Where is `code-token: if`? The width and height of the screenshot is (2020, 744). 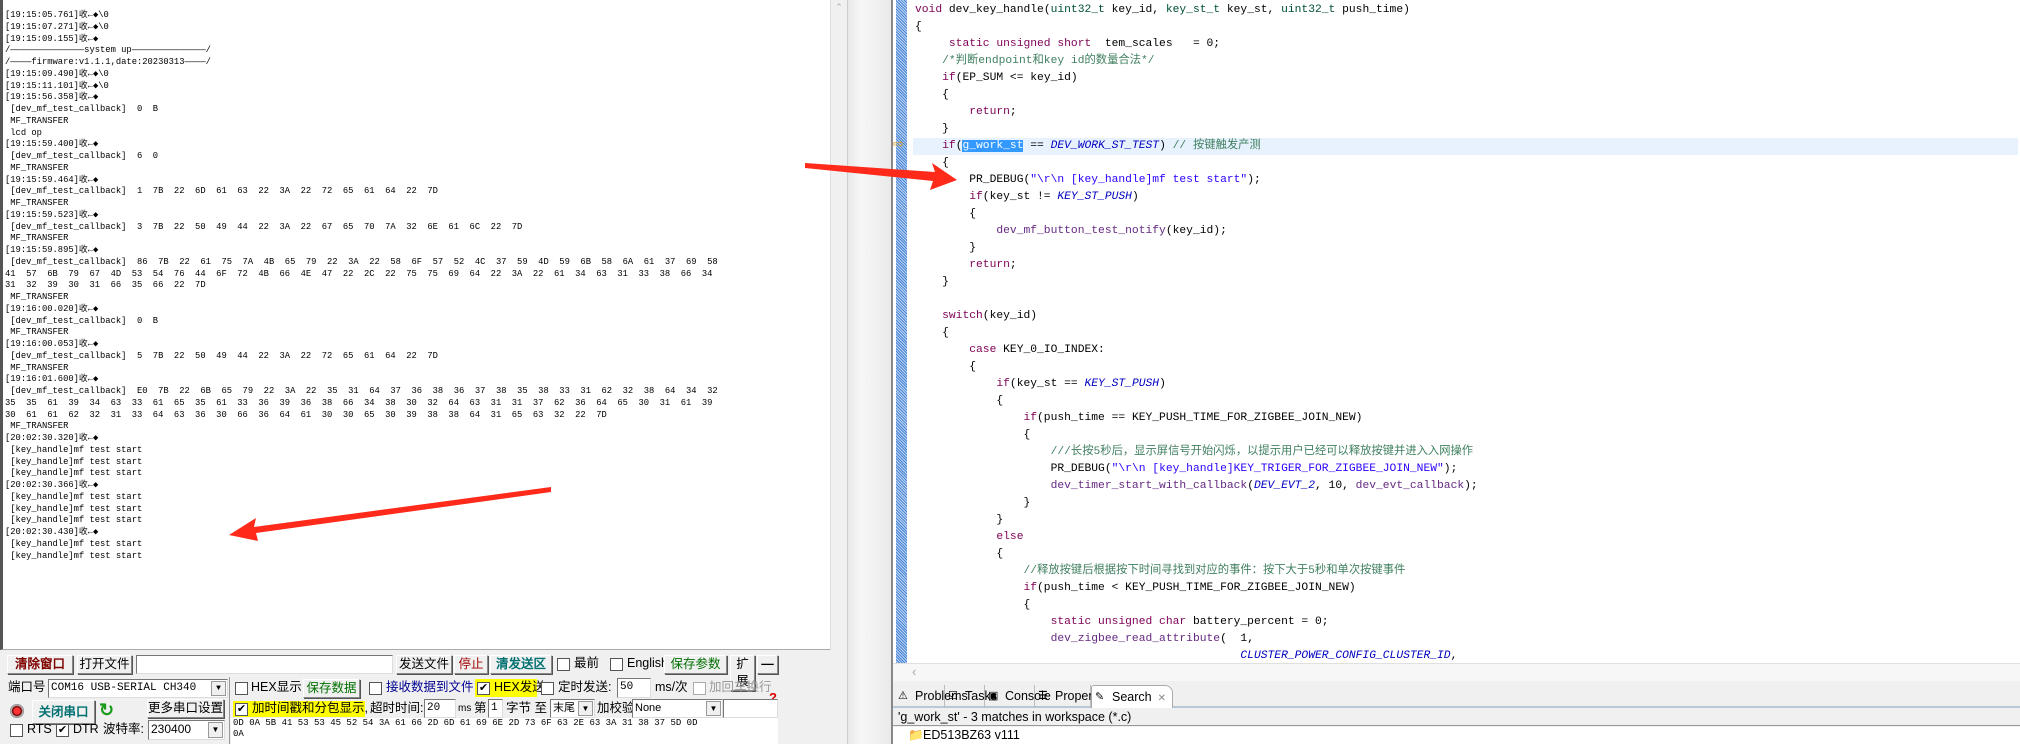
code-token: if is located at coordinates (962, 384).